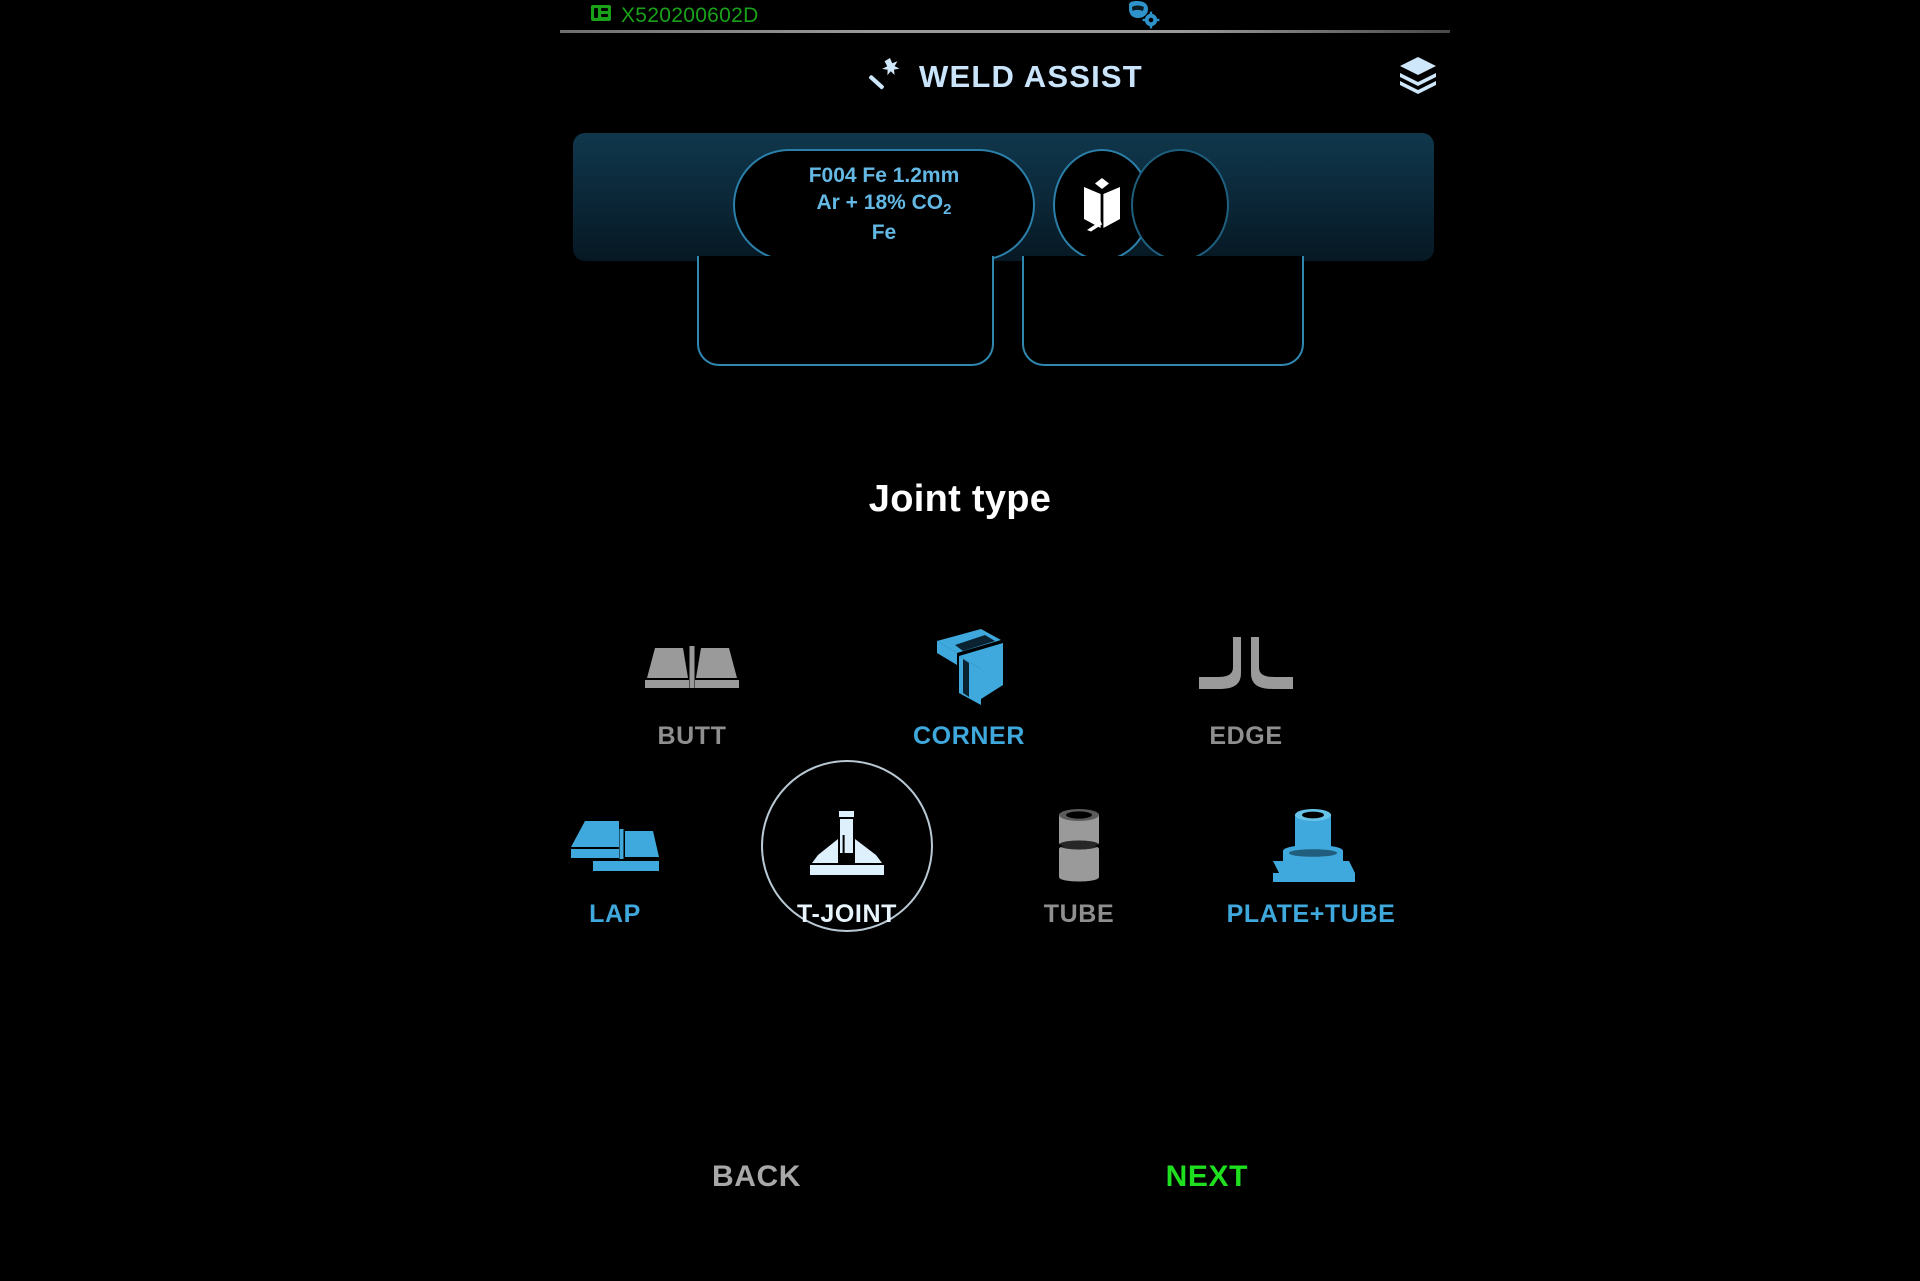 Image resolution: width=1920 pixels, height=1281 pixels. Describe the element at coordinates (1079, 846) in the screenshot. I see `tube-joint-icon` at that location.